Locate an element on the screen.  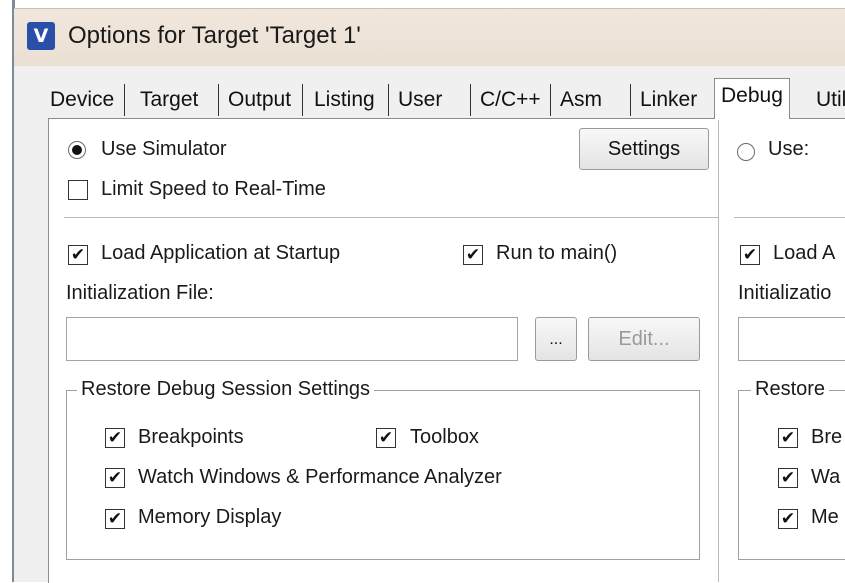
watch-windows-label: Watch Windows & Performance Analyzer is located at coordinates (320, 477).